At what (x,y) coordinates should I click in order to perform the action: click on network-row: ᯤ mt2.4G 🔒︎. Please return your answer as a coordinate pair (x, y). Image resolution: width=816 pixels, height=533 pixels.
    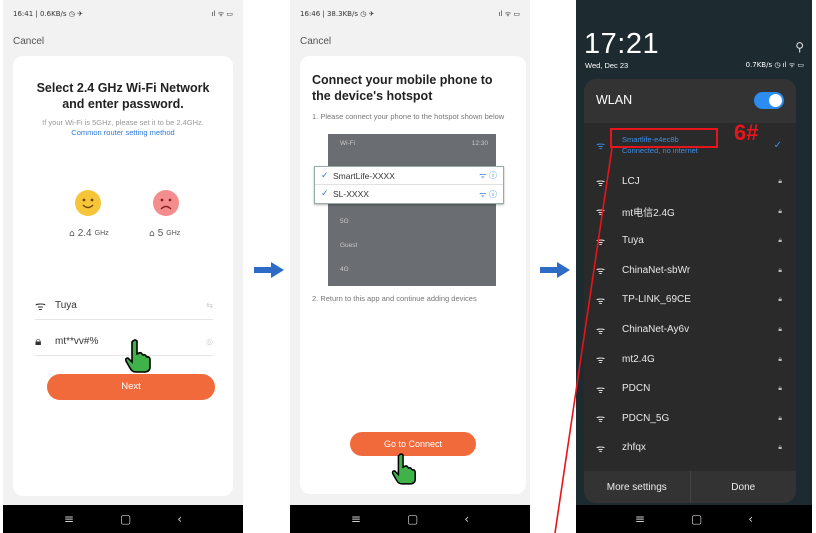
    Looking at the image, I should click on (690, 359).